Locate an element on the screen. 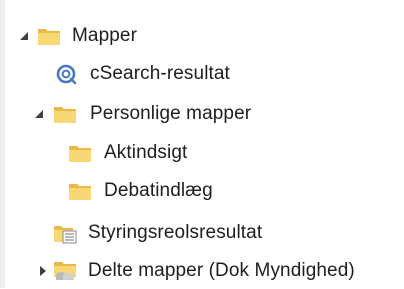 Image resolution: width=404 pixels, height=289 pixels. tree-item-label: cSearch-resultat is located at coordinates (160, 73).